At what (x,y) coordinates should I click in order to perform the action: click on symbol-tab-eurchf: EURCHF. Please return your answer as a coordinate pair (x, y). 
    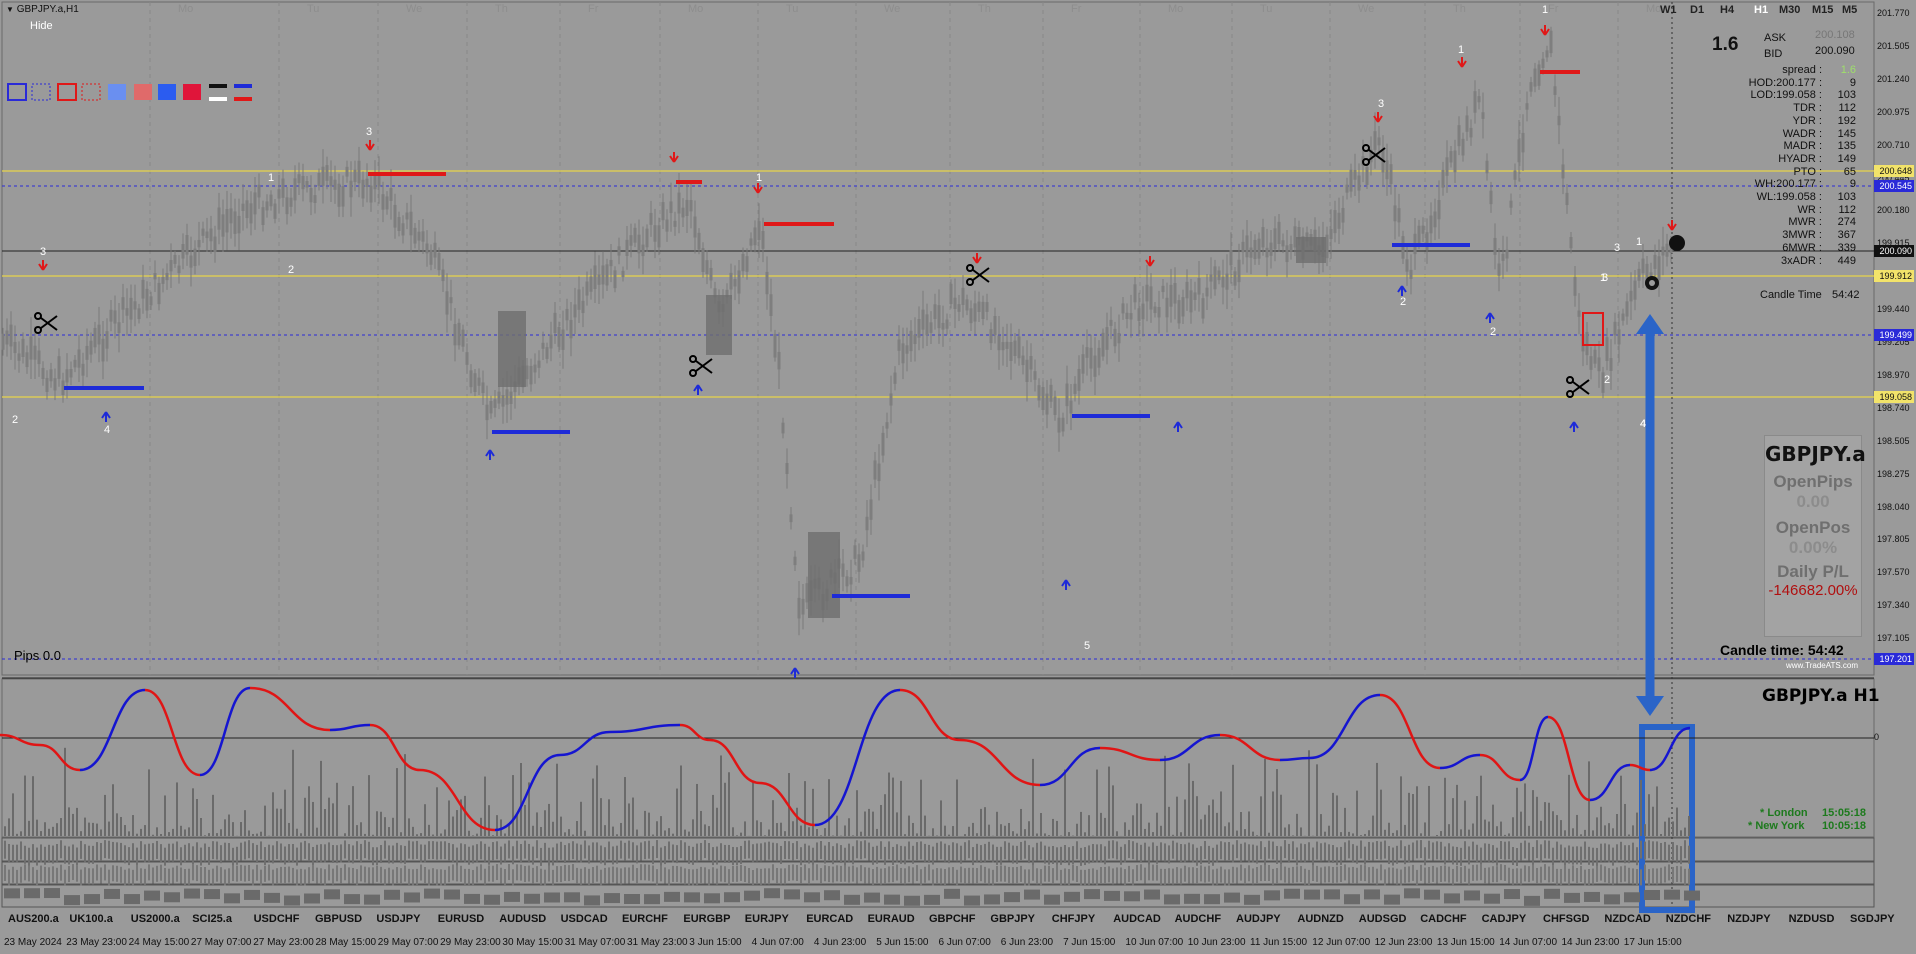
    Looking at the image, I should click on (645, 919).